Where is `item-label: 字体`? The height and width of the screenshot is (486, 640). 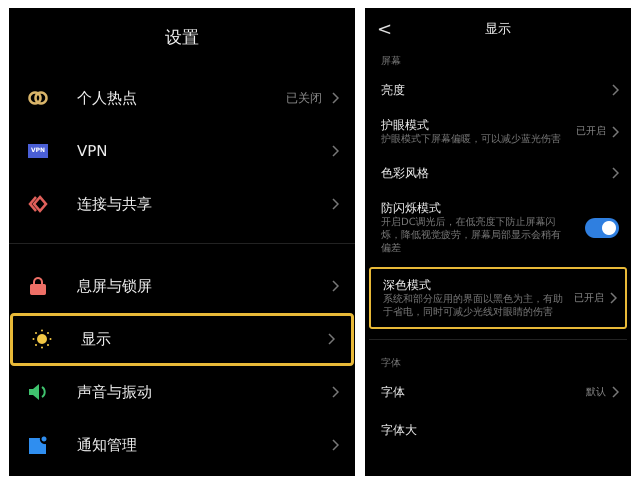 item-label: 字体 is located at coordinates (393, 392).